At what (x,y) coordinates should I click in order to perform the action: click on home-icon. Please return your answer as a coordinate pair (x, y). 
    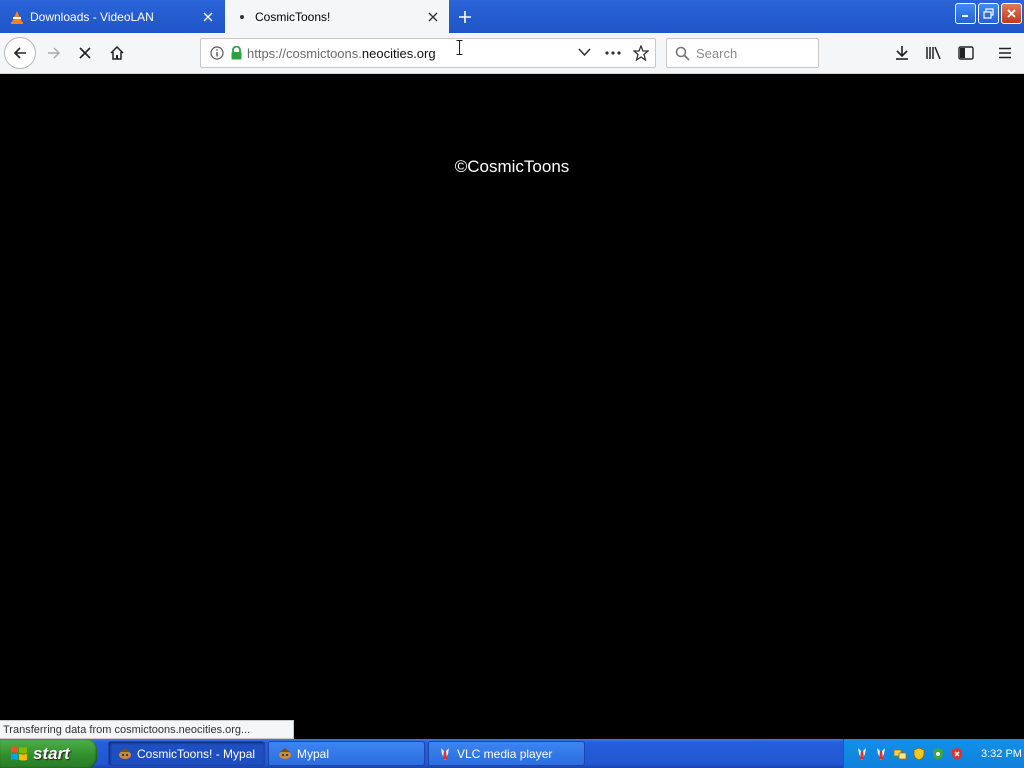
    Looking at the image, I should click on (117, 52).